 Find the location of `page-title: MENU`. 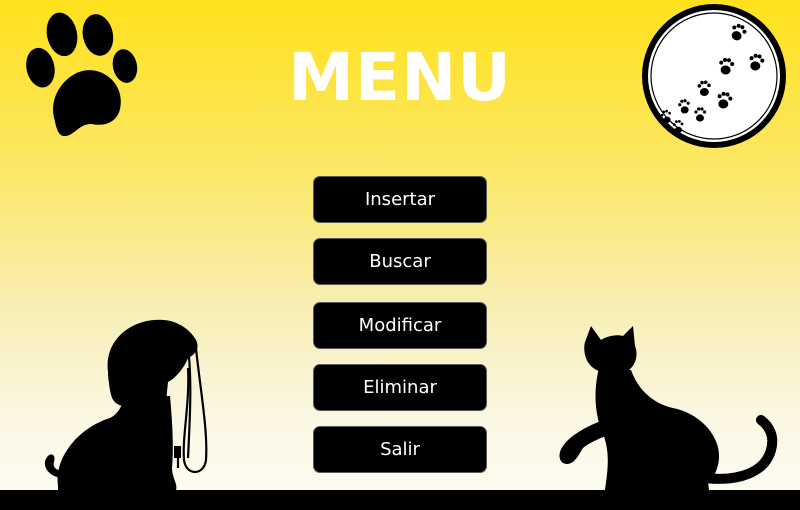

page-title: MENU is located at coordinates (400, 77).